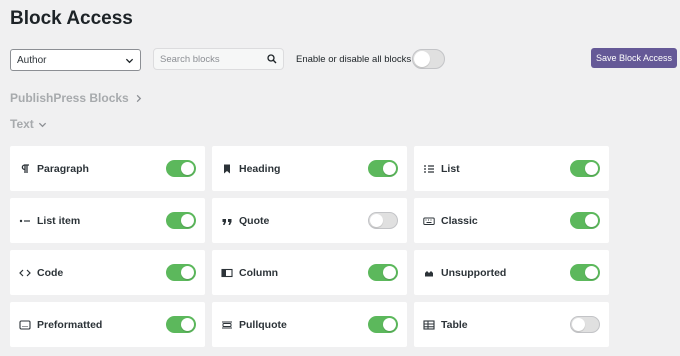 The width and height of the screenshot is (680, 356). What do you see at coordinates (309, 168) in the screenshot?
I see `block-card: Heading` at bounding box center [309, 168].